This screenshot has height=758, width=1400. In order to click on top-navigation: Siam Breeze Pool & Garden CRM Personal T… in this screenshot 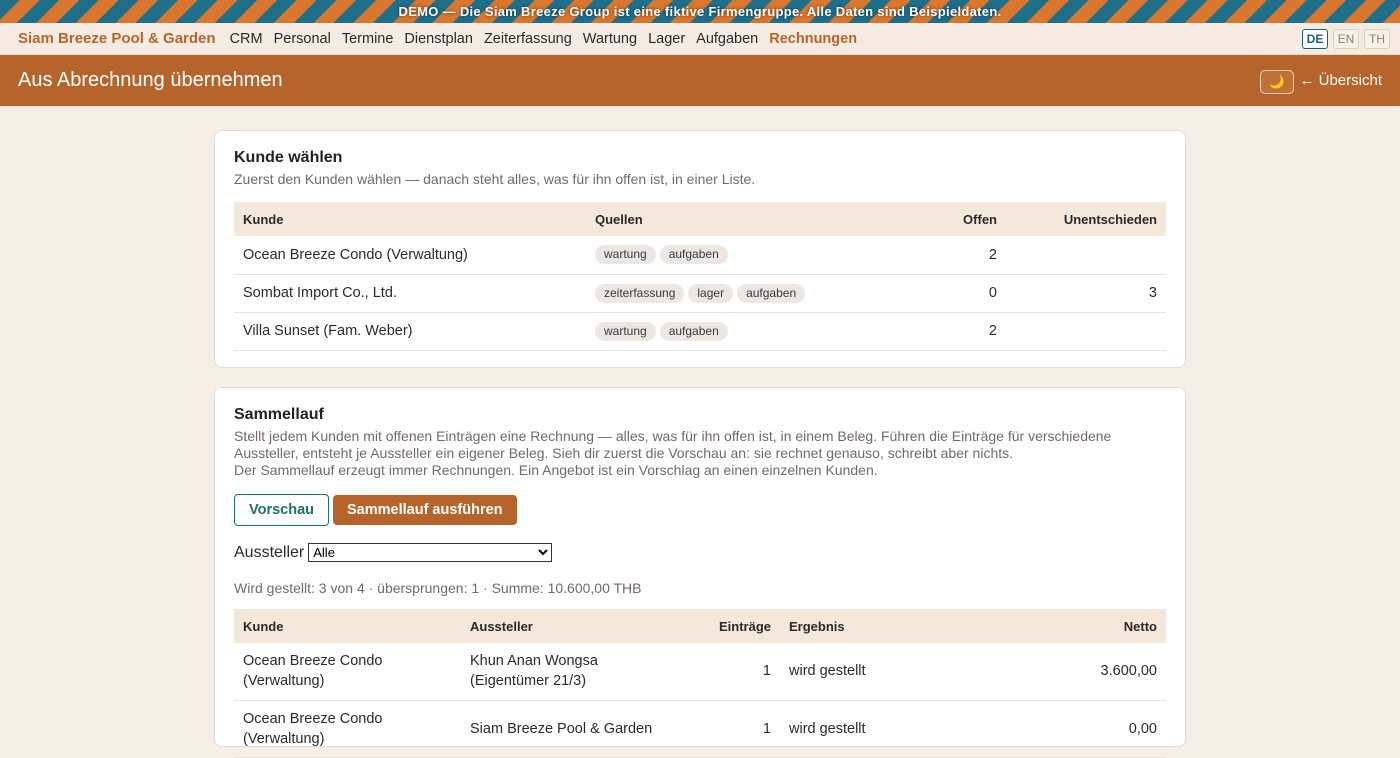, I will do `click(700, 39)`.